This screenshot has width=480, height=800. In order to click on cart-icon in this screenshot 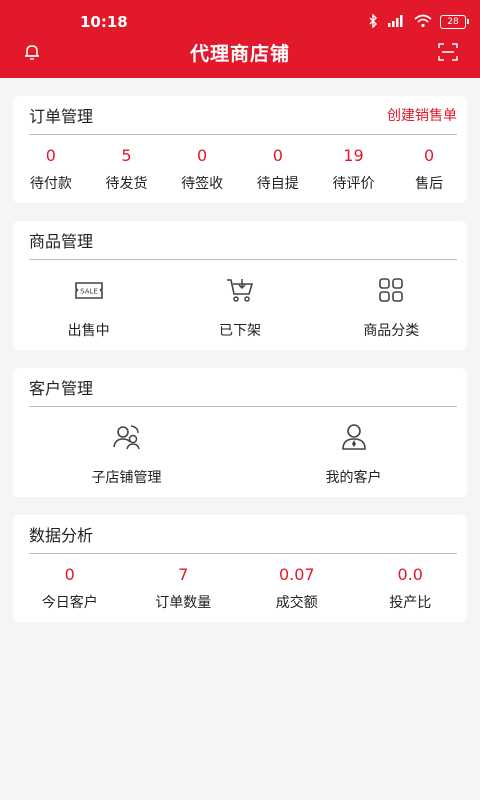, I will do `click(240, 292)`.